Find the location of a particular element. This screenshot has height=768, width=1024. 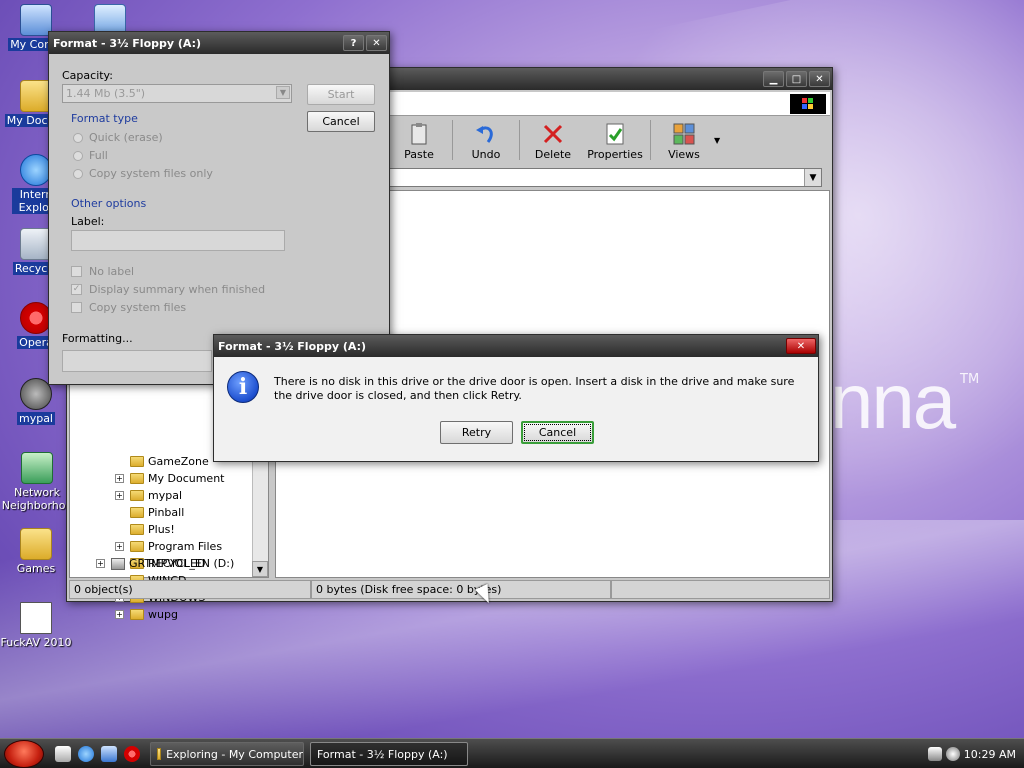

desktop-icon-games: Games is located at coordinates (36, 551).